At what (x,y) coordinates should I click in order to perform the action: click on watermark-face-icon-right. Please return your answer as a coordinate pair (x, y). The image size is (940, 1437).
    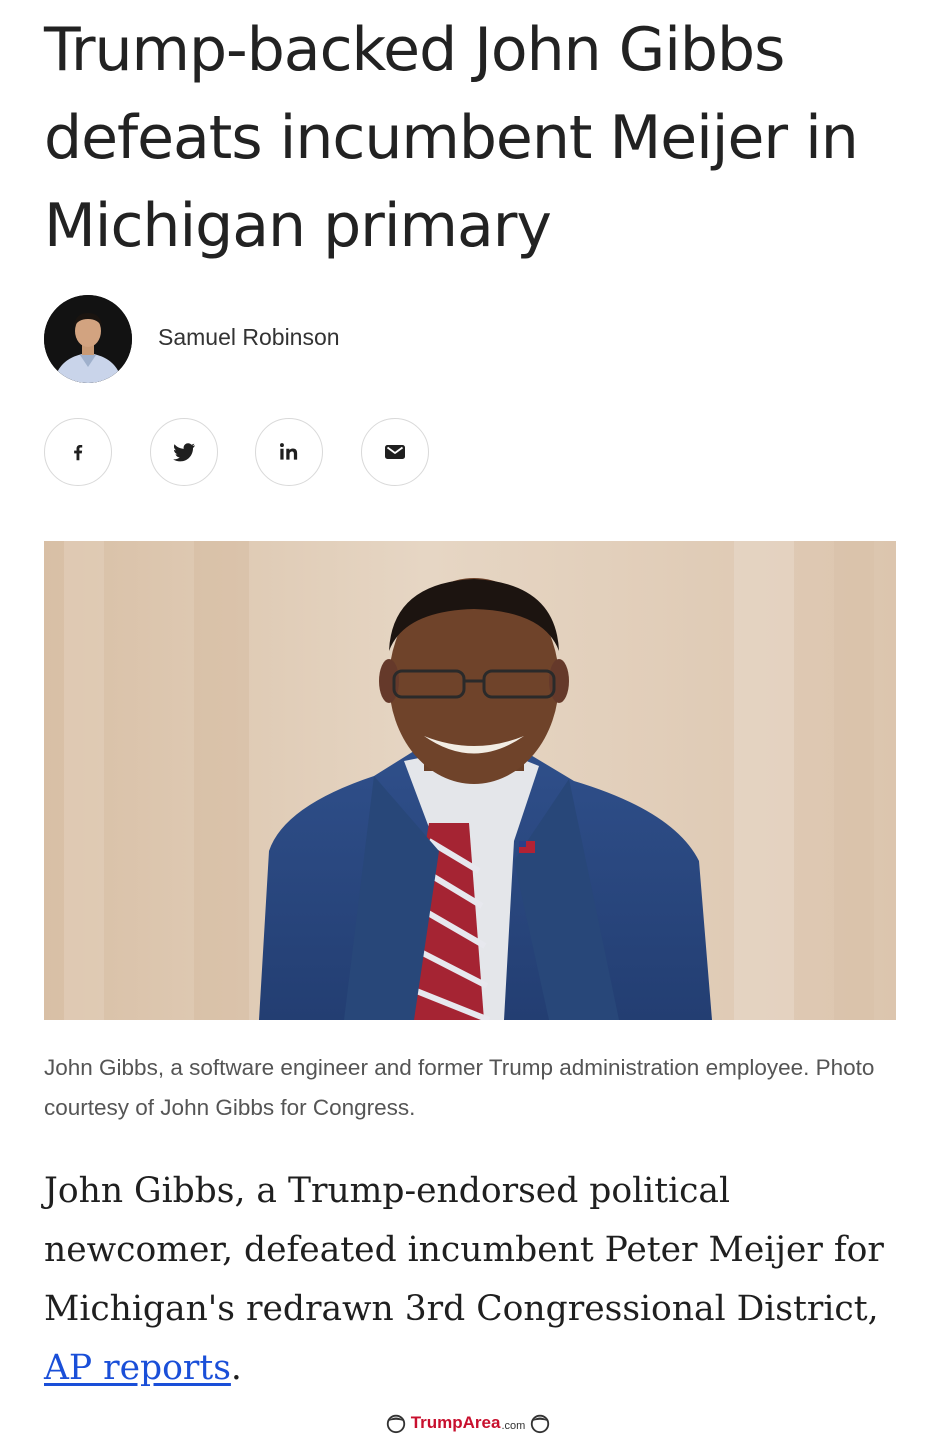
    Looking at the image, I should click on (540, 1424).